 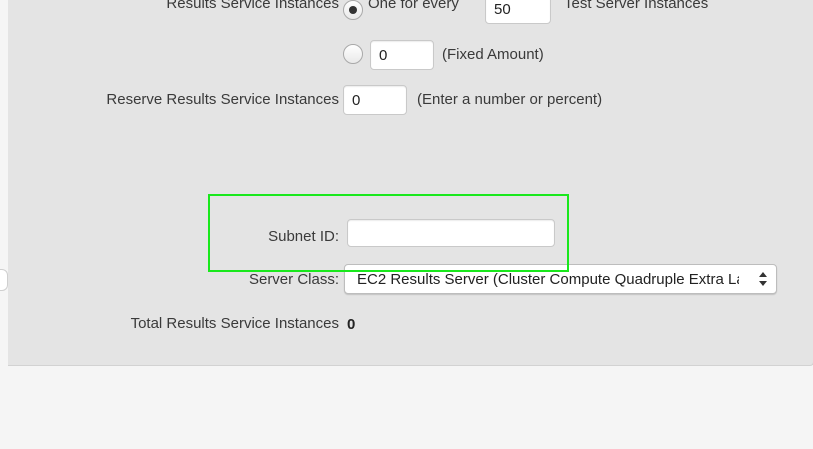 I want to click on total-results-service-instances-label: Total Results Service Instances, so click(x=234, y=323).